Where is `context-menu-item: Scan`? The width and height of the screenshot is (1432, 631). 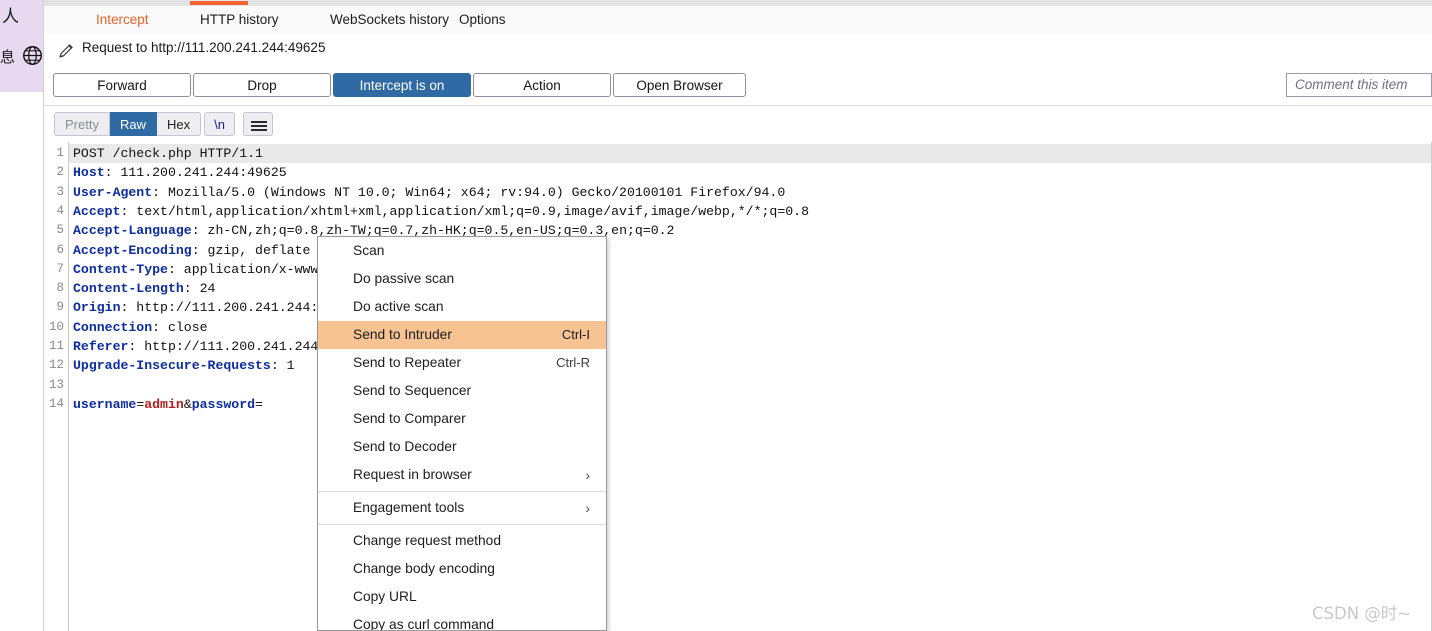 context-menu-item: Scan is located at coordinates (462, 251).